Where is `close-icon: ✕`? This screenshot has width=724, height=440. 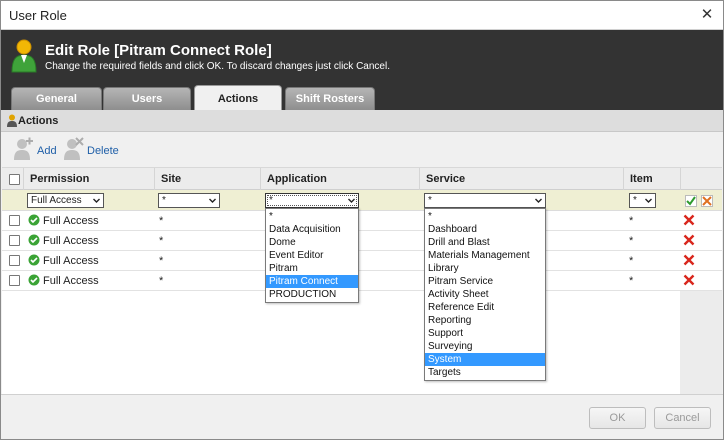
close-icon: ✕ is located at coordinates (707, 15).